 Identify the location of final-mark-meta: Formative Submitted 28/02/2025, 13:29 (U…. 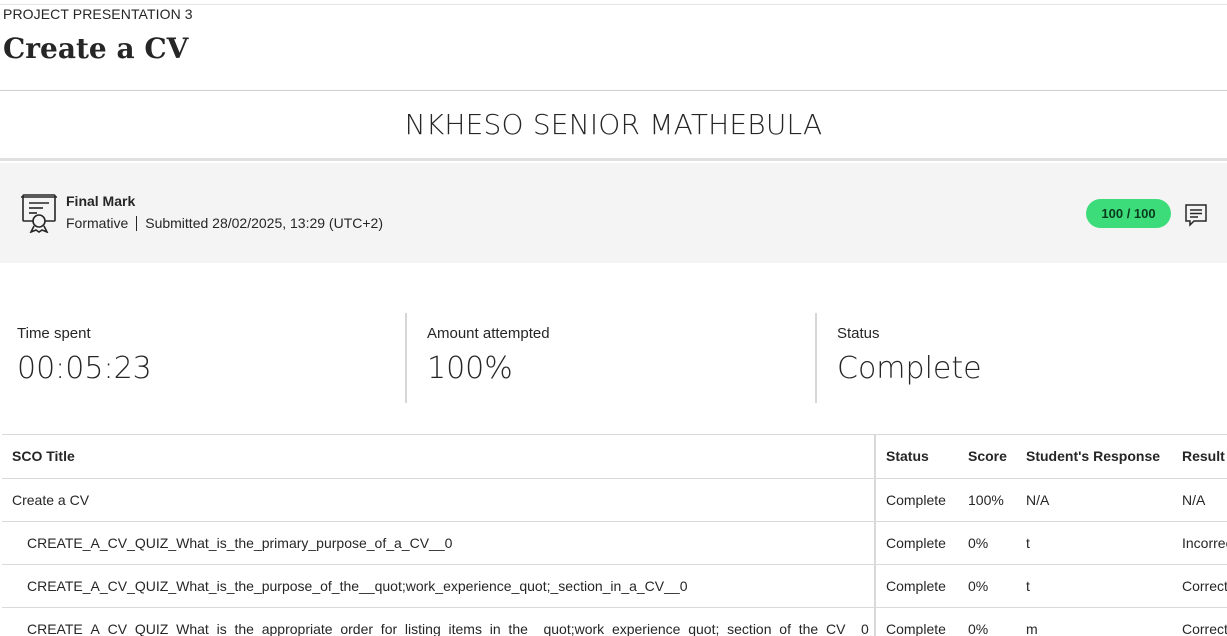
(224, 223).